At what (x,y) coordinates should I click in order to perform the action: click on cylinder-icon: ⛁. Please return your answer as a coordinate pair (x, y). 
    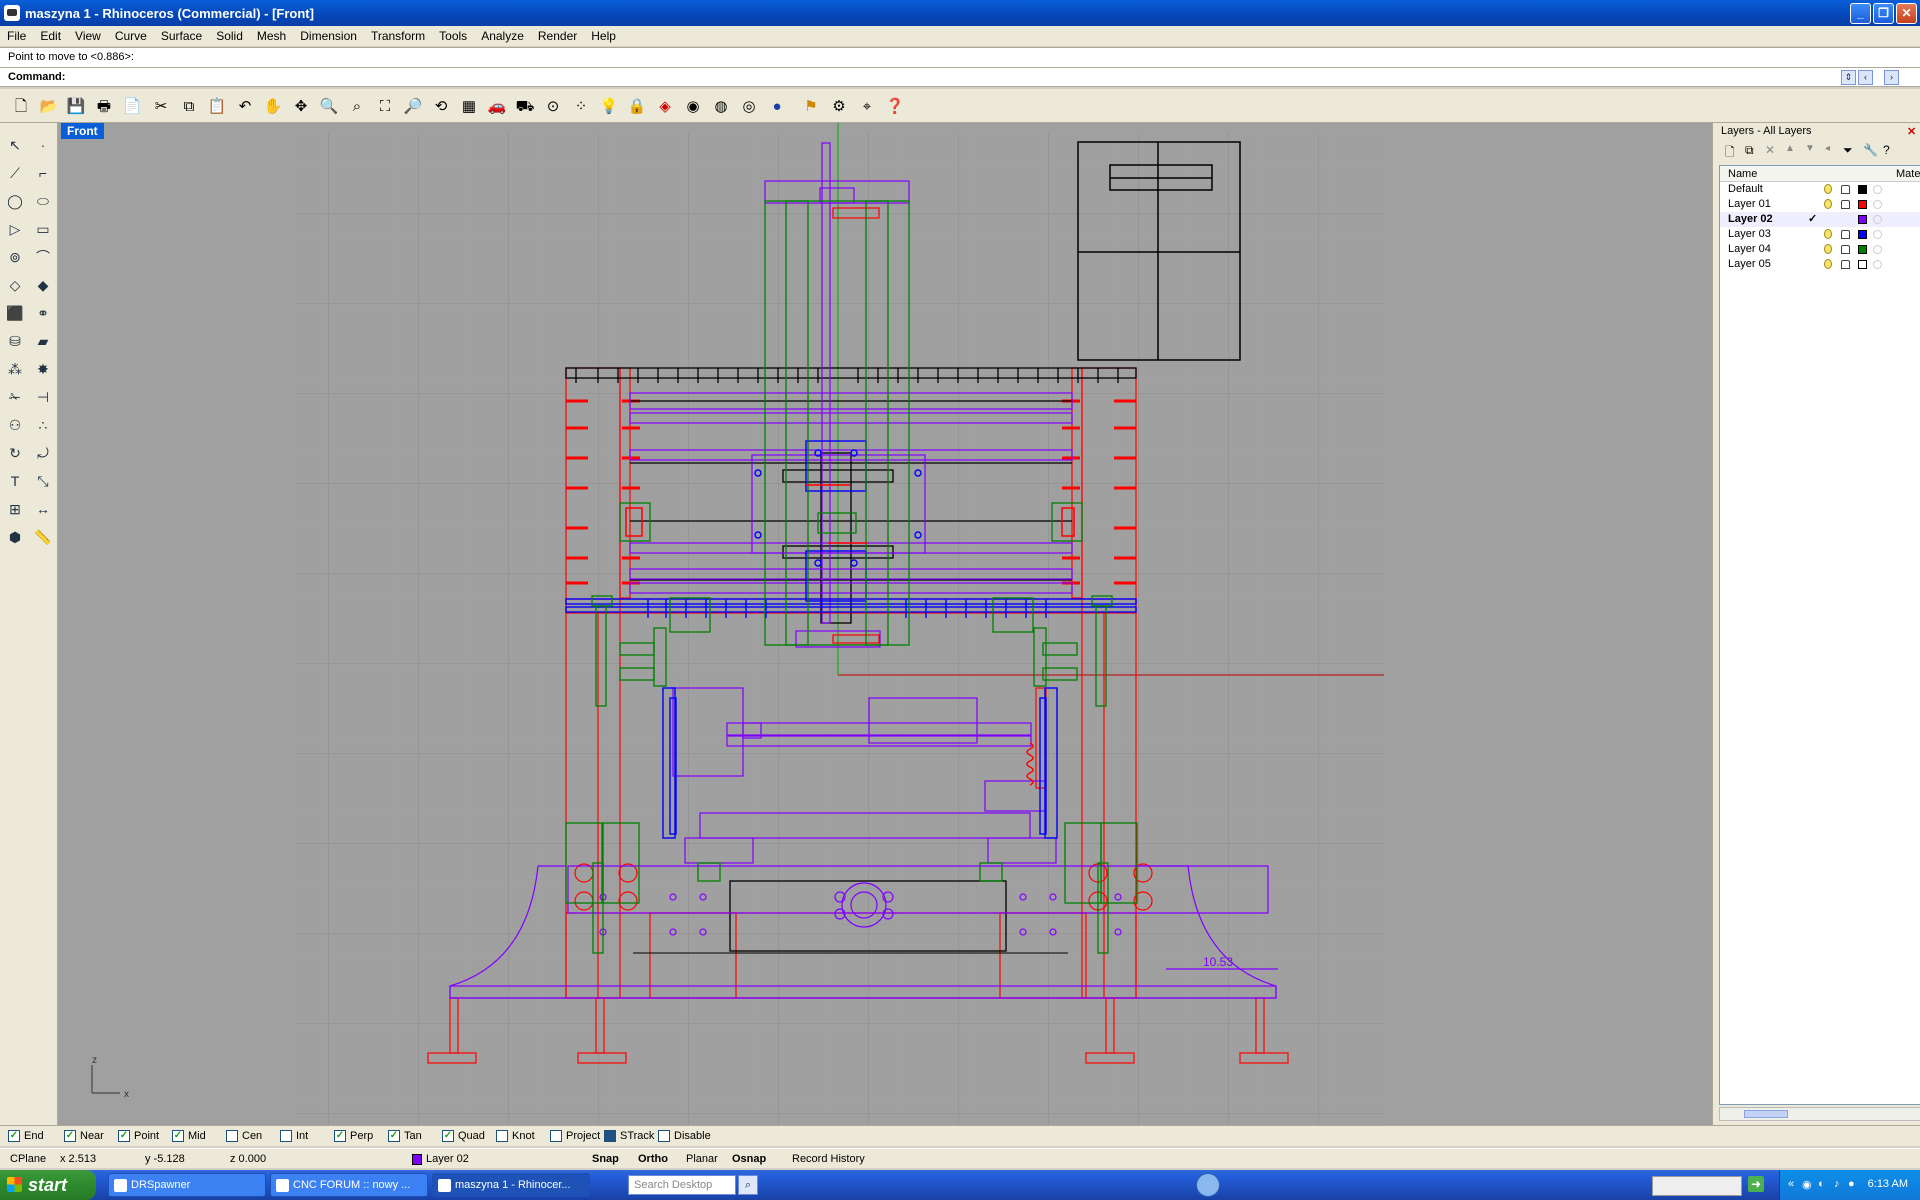
    Looking at the image, I should click on (15, 341).